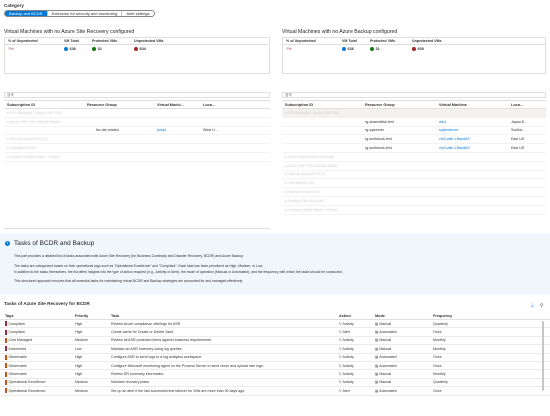  I want to click on left-search-input: 검색, so click(137, 95).